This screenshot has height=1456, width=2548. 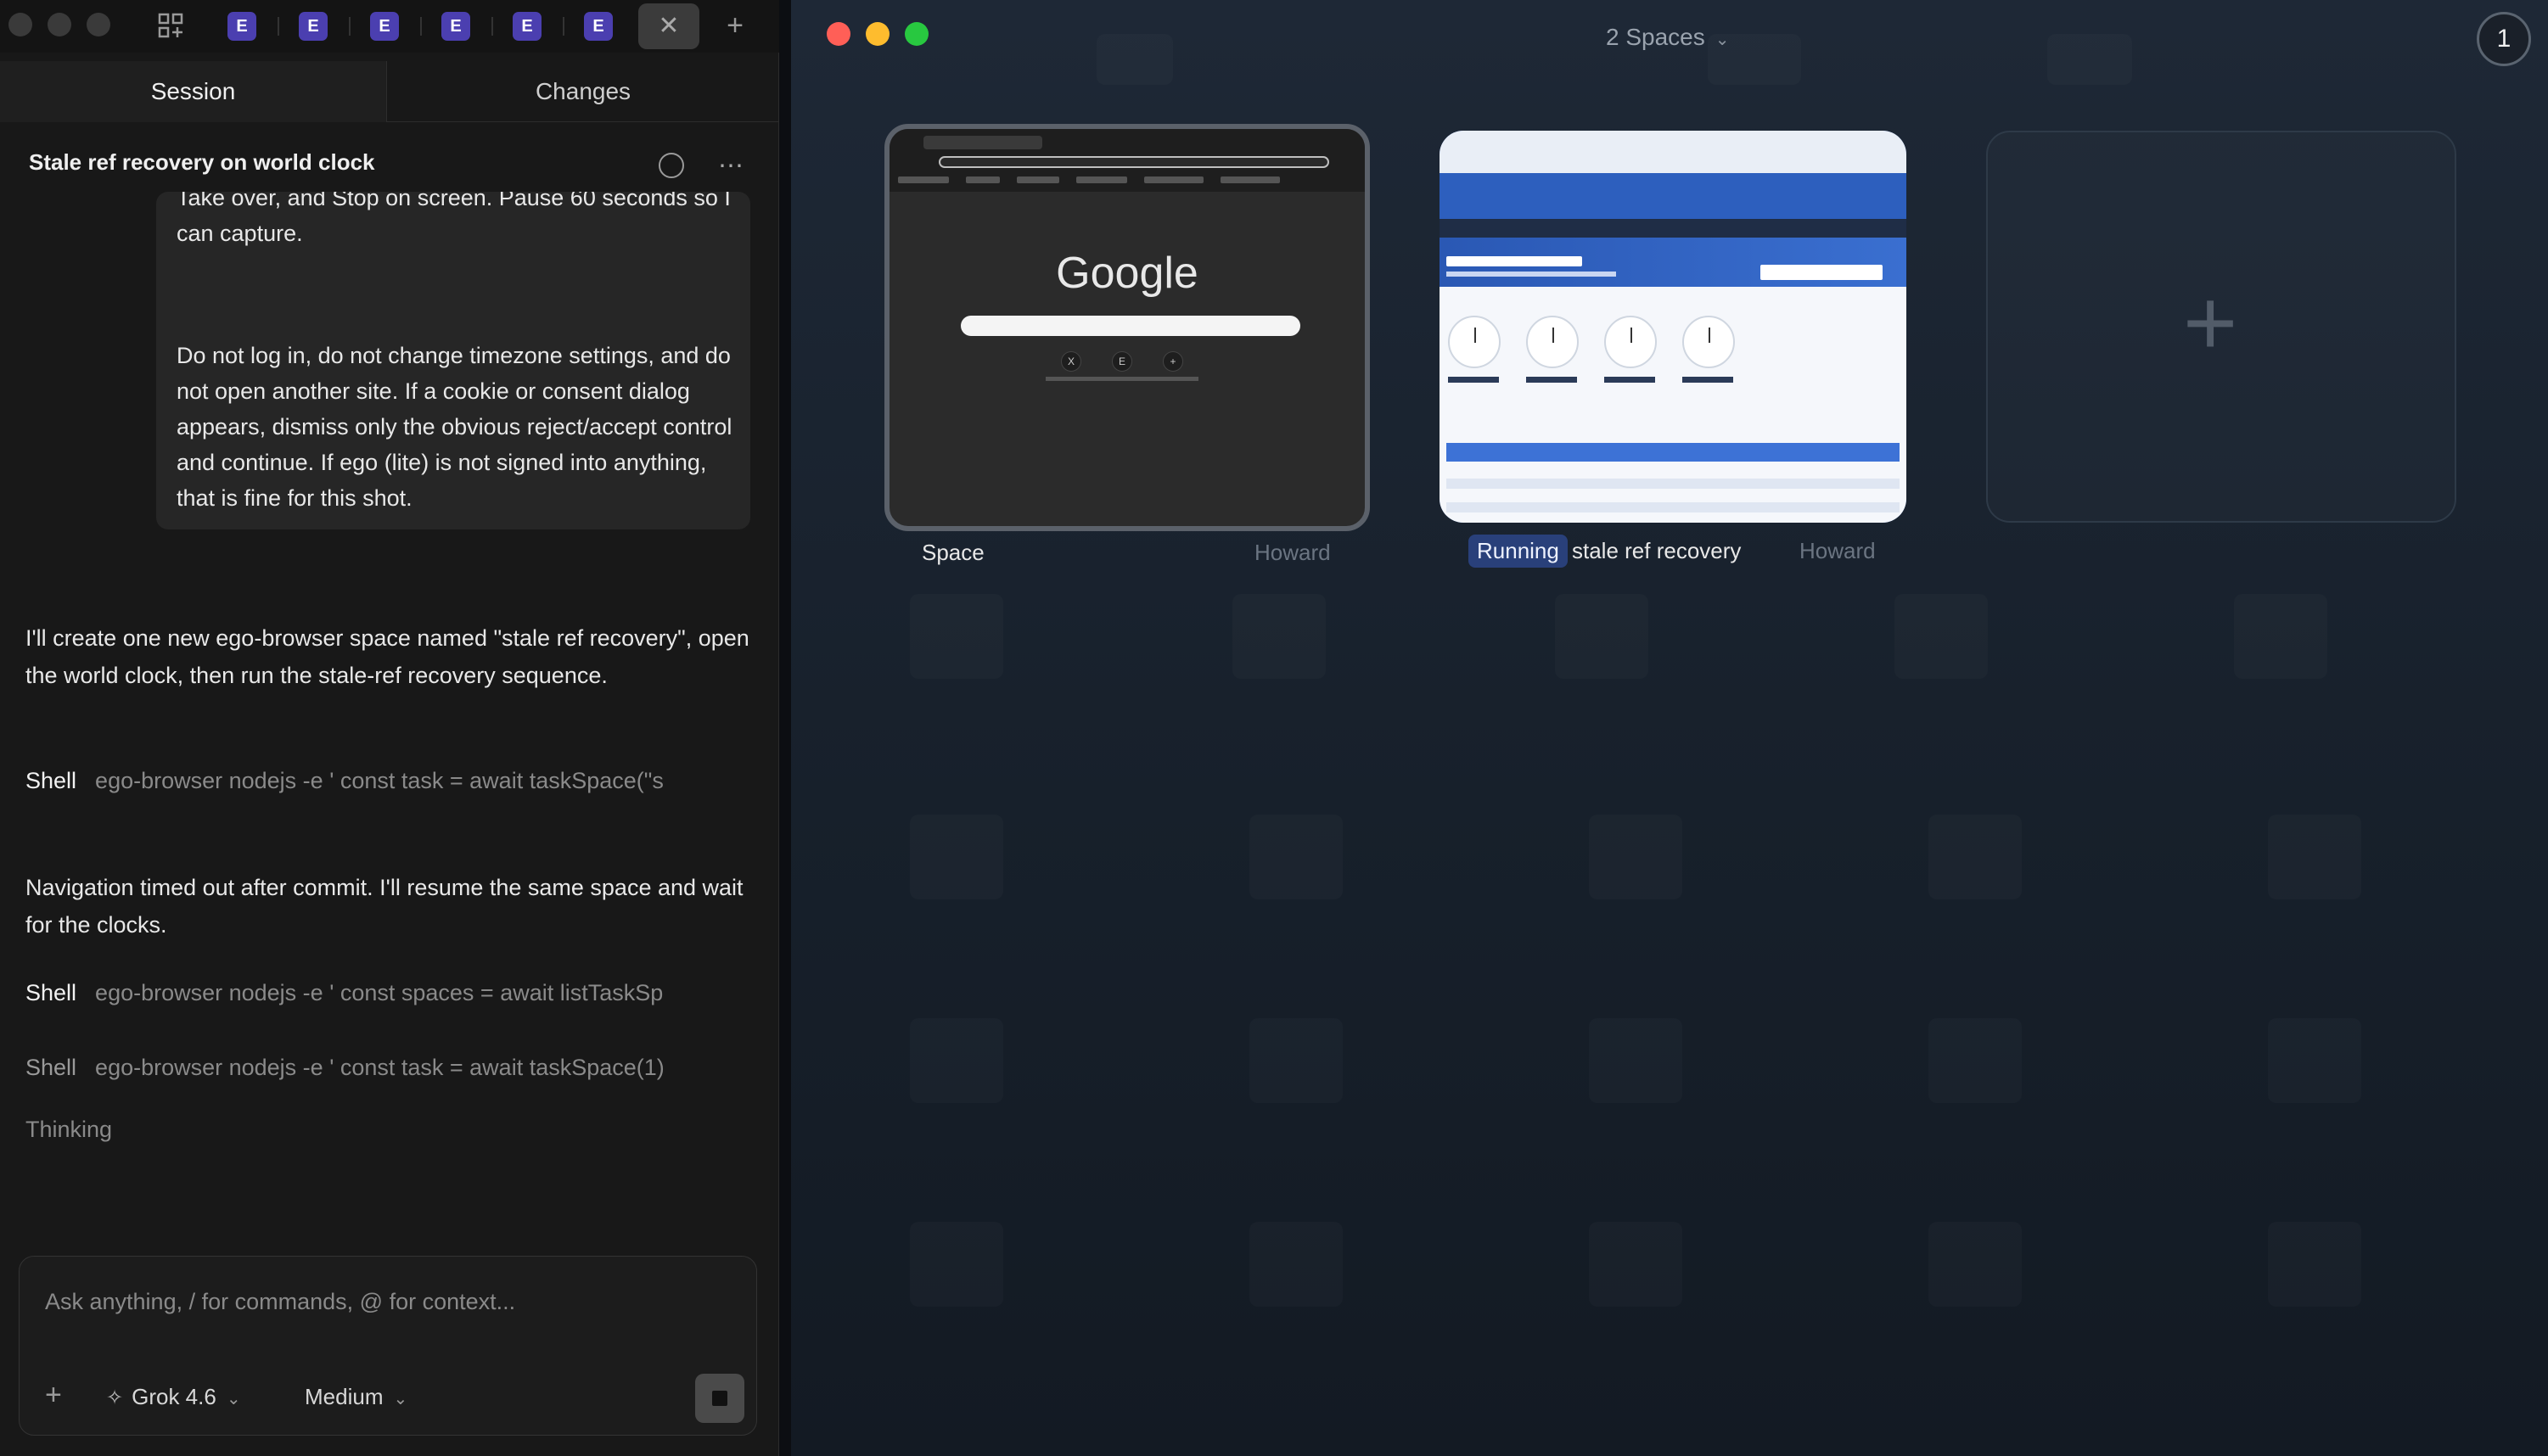 I want to click on effort-selector: Medium ⌄, so click(x=356, y=1397).